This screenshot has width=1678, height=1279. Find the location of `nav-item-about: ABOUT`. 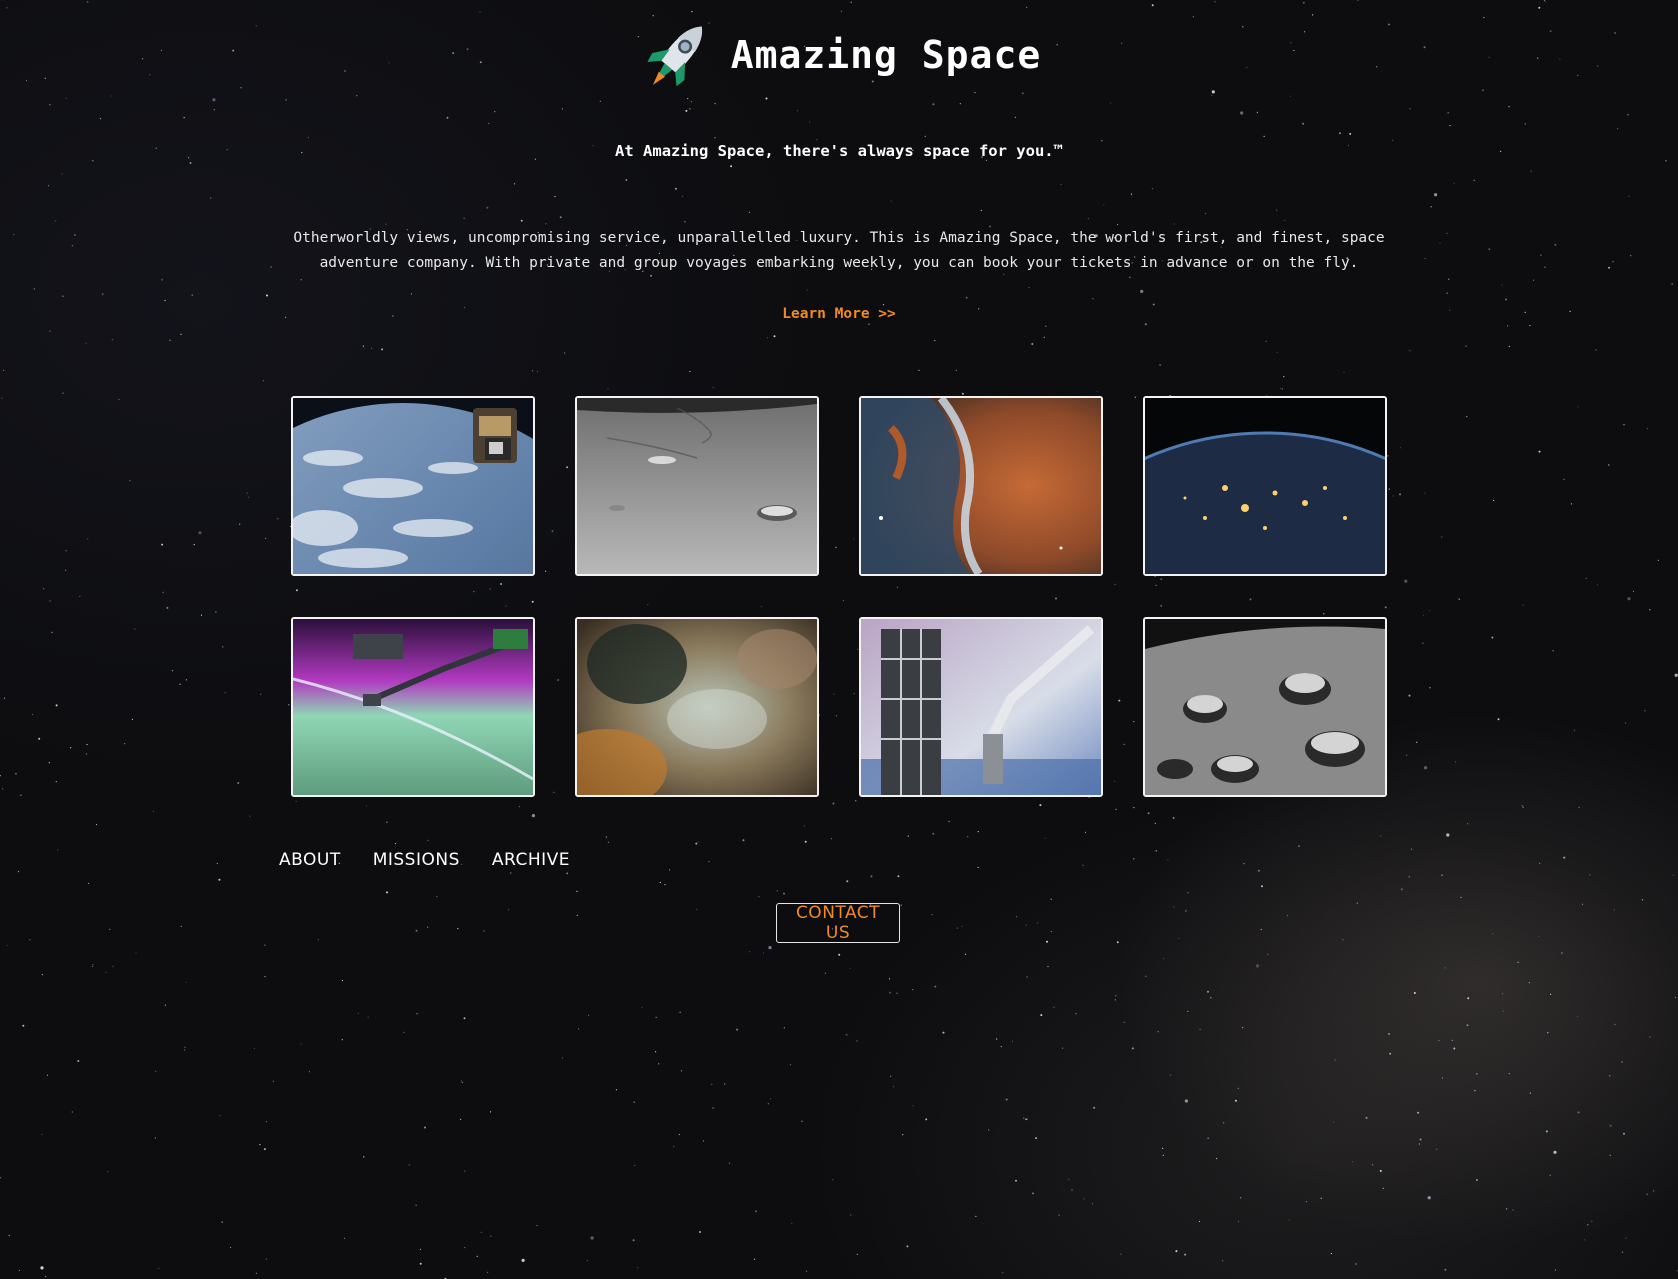

nav-item-about: ABOUT is located at coordinates (310, 860).